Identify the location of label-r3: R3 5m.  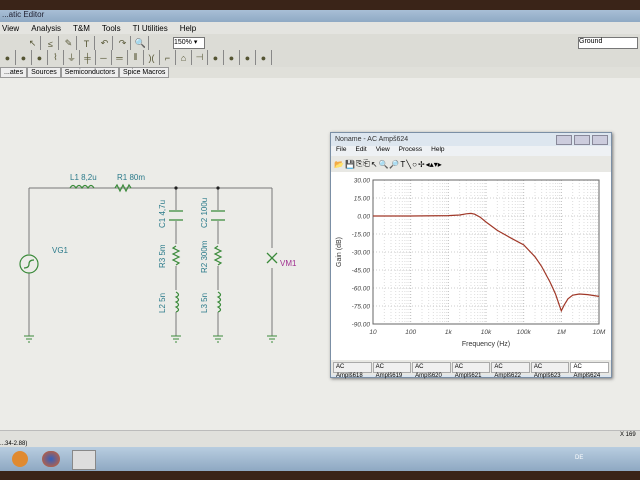
(162, 256).